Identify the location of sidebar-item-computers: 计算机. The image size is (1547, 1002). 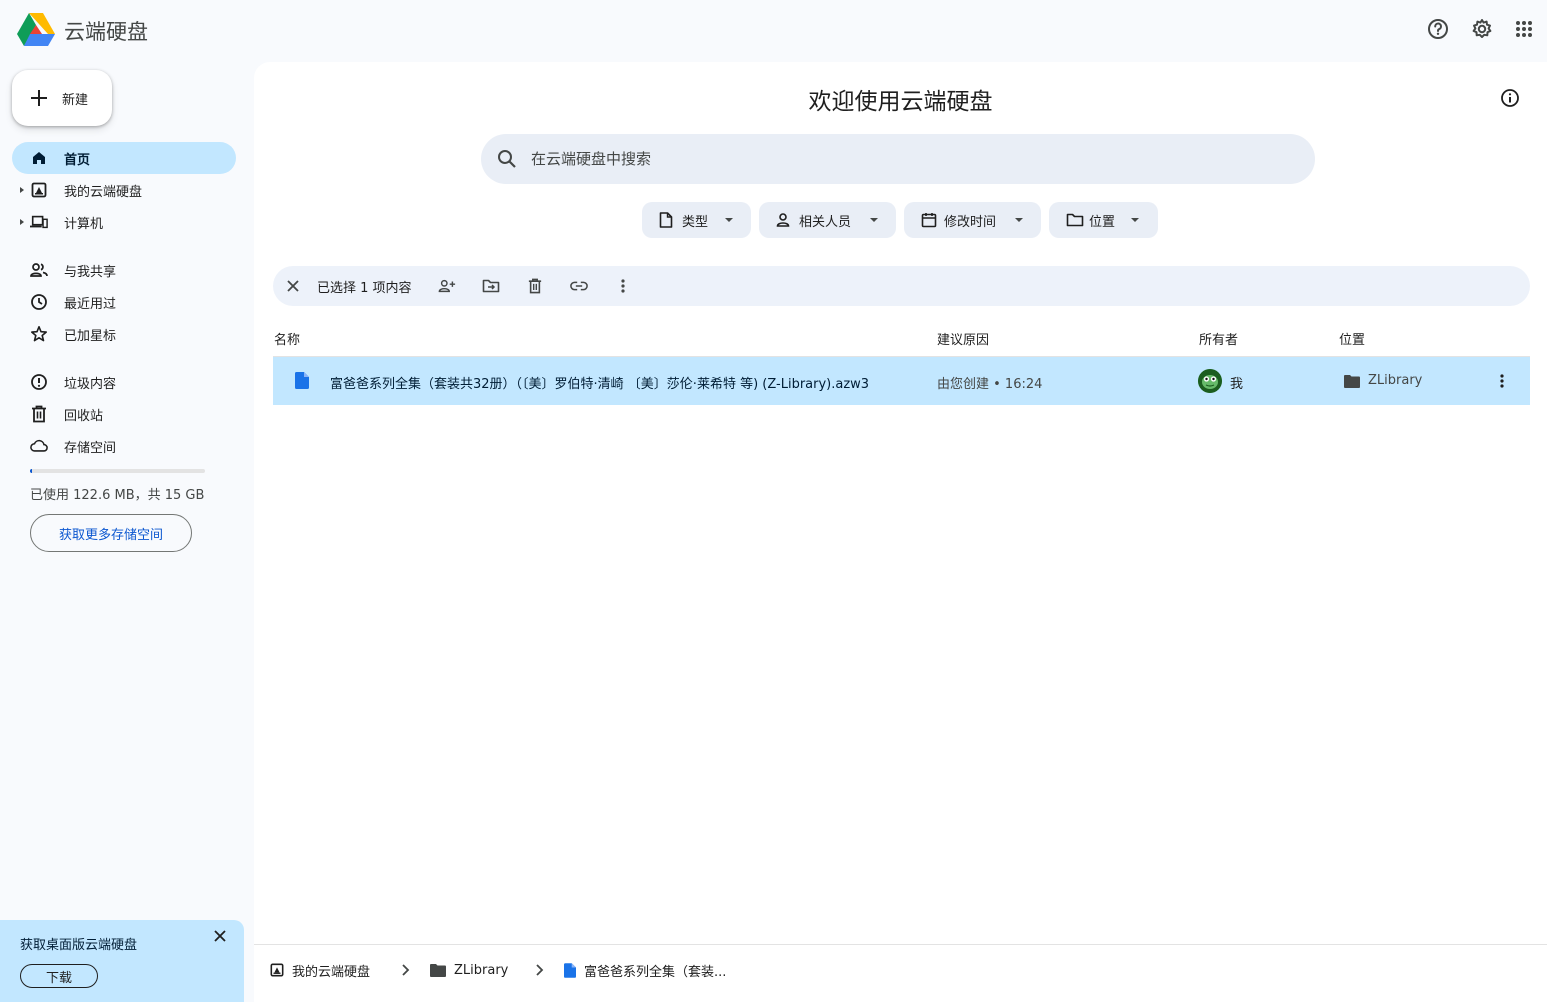
(124, 222).